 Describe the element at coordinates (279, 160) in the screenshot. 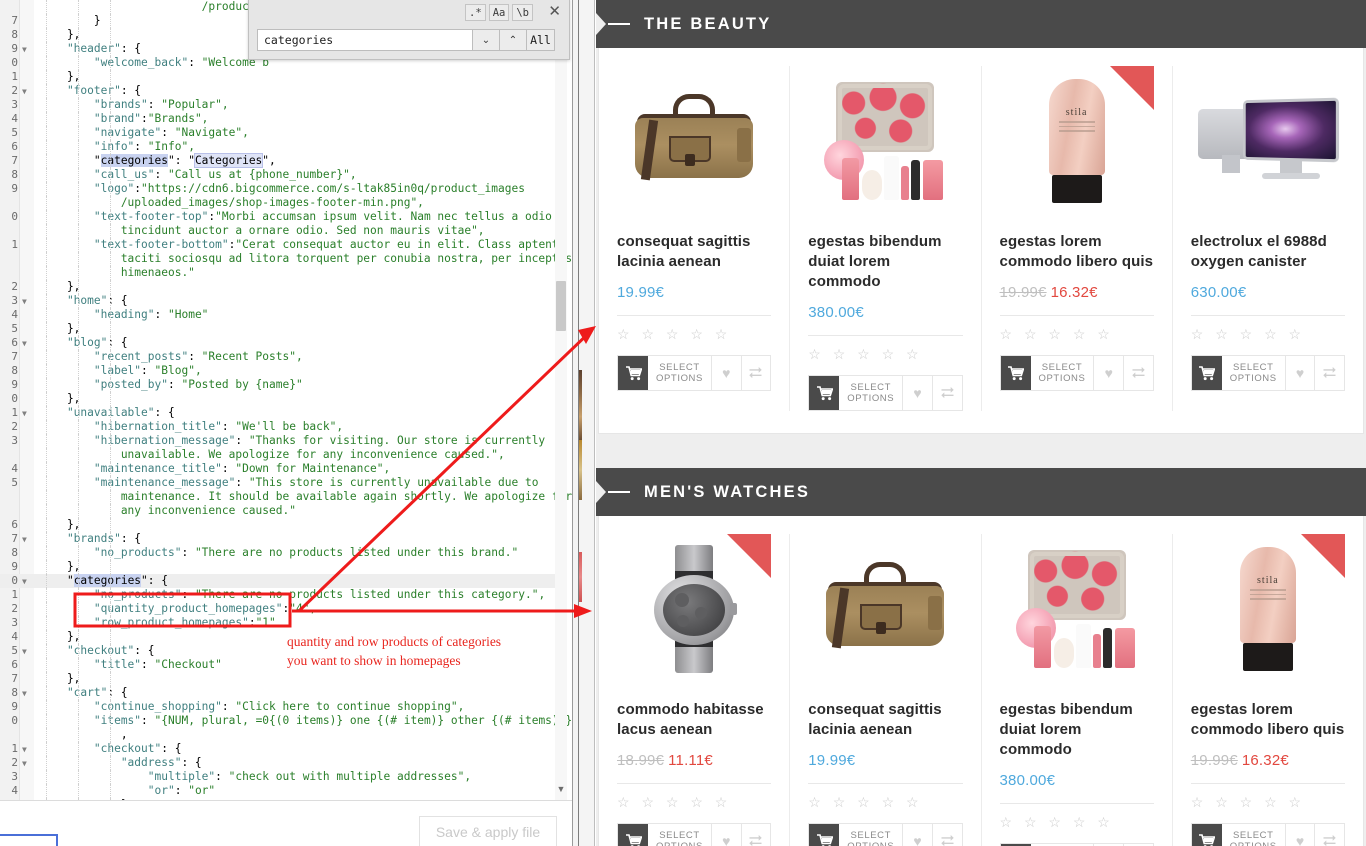

I see `code-line: 7 "categories": "Categories",` at that location.